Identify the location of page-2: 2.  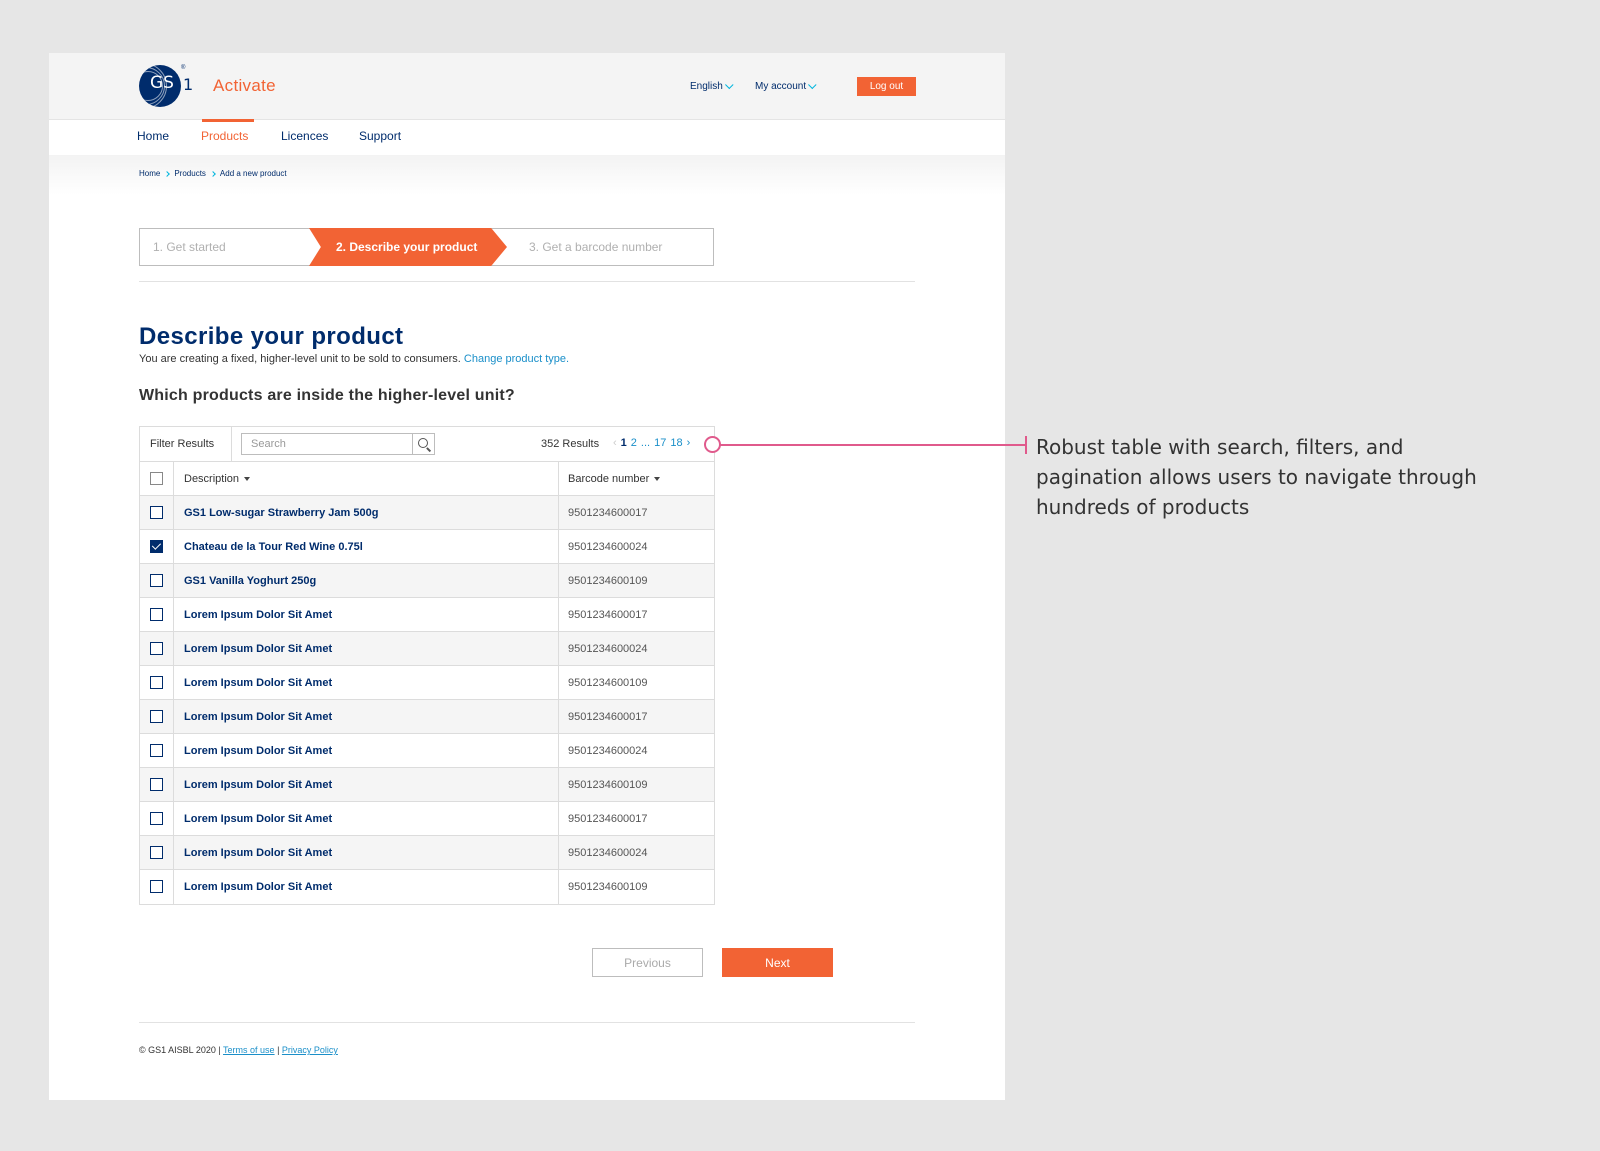
(634, 443).